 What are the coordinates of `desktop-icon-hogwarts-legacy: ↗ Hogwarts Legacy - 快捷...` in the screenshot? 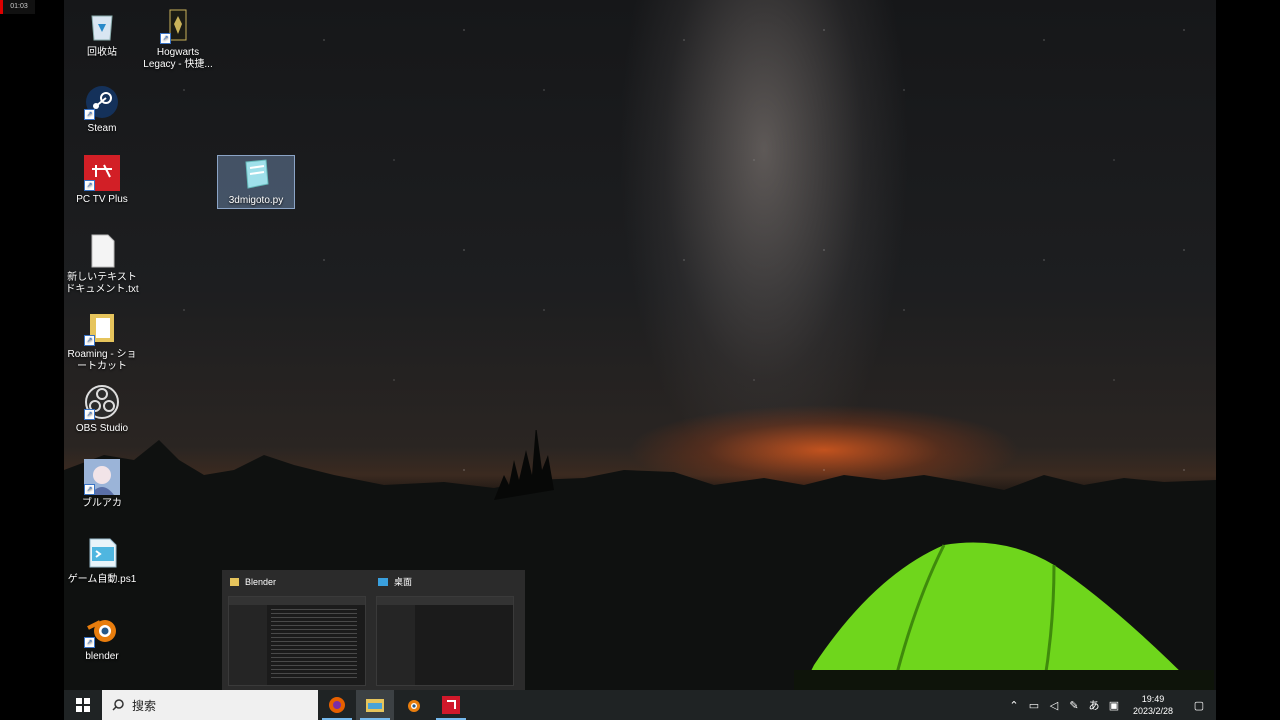 It's located at (178, 39).